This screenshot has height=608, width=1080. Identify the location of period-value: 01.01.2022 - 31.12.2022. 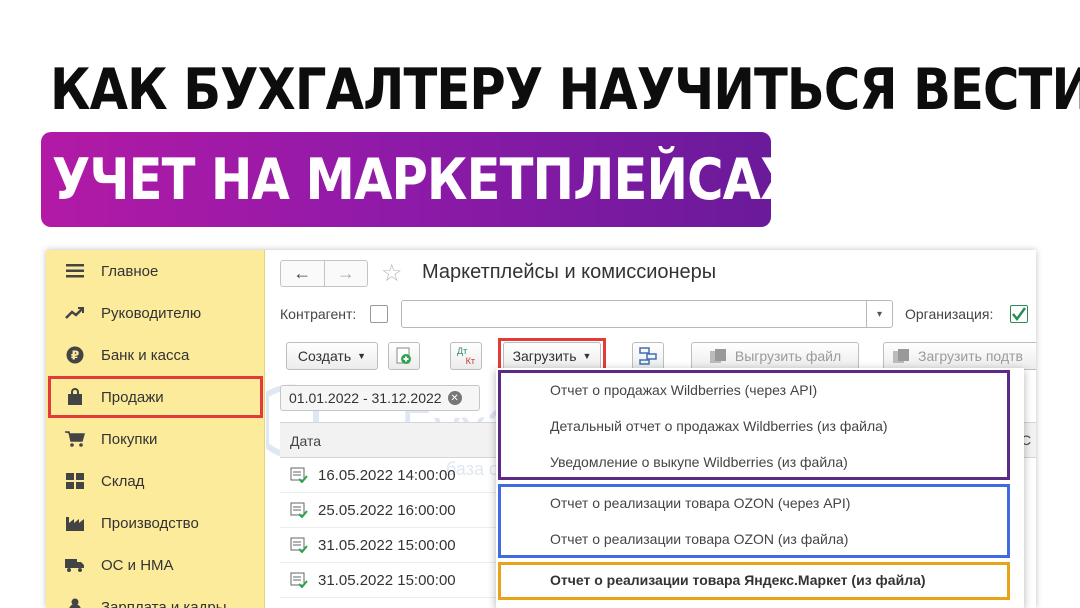
(365, 398).